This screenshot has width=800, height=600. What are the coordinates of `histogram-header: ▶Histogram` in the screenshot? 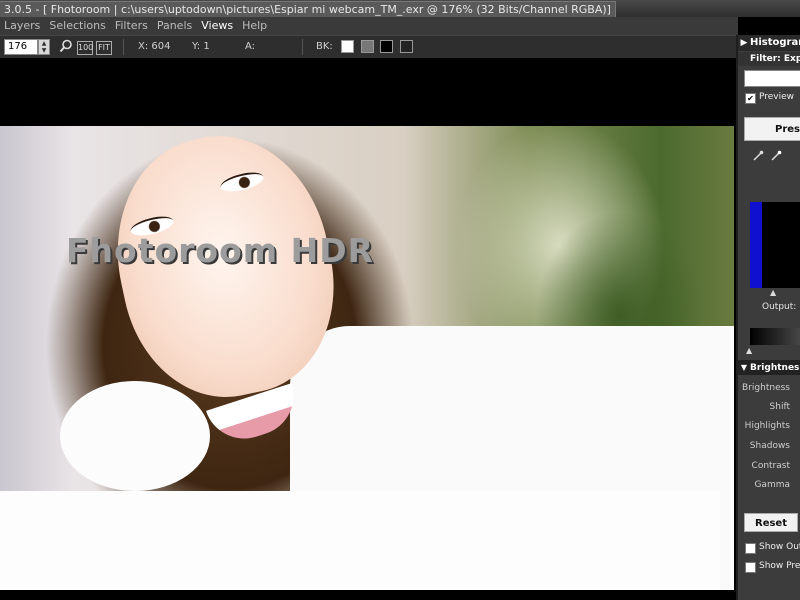 It's located at (769, 43).